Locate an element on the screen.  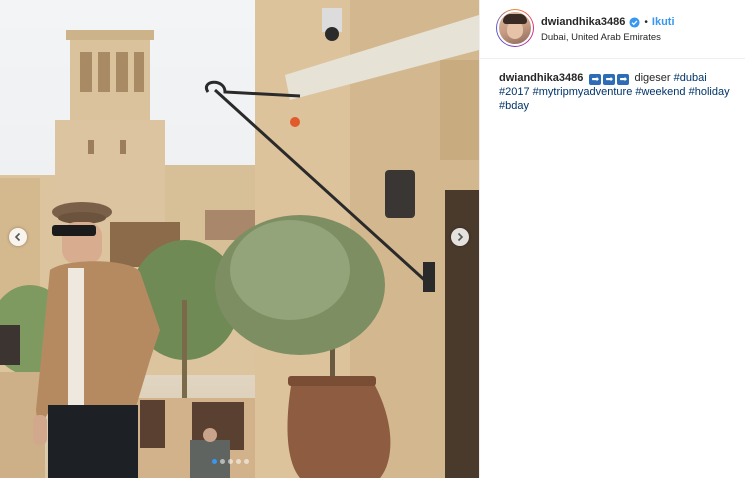
chevron-right-icon is located at coordinates (460, 237).